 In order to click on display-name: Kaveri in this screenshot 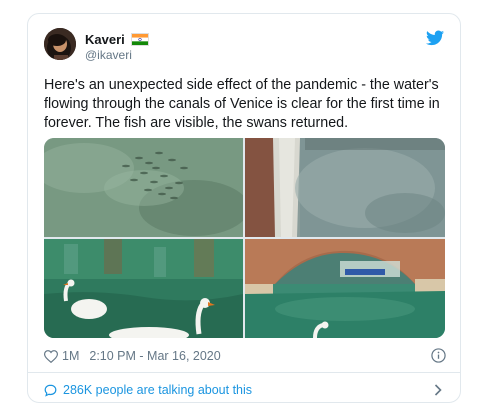, I will do `click(105, 39)`.